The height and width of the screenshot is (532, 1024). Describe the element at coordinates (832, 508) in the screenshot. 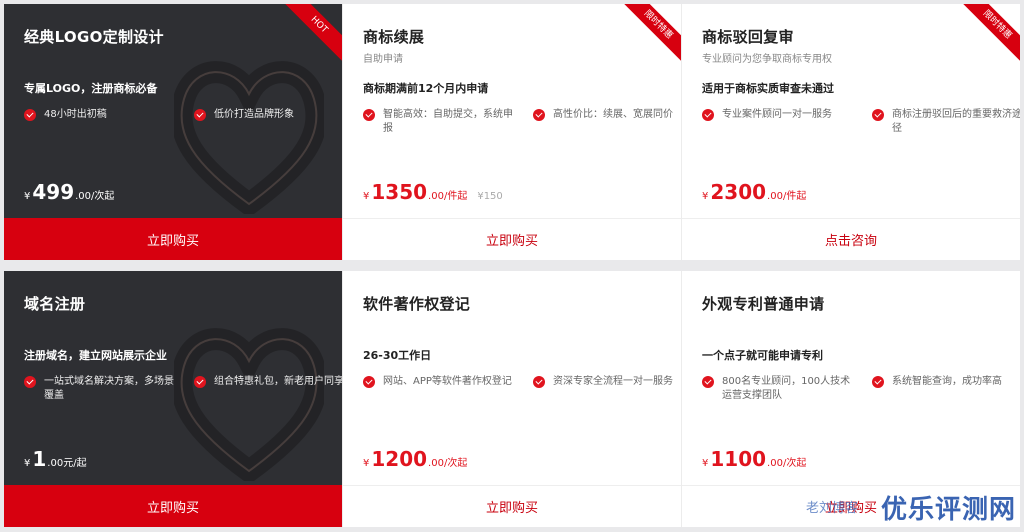

I see `watermark-small: 老刘博客` at that location.